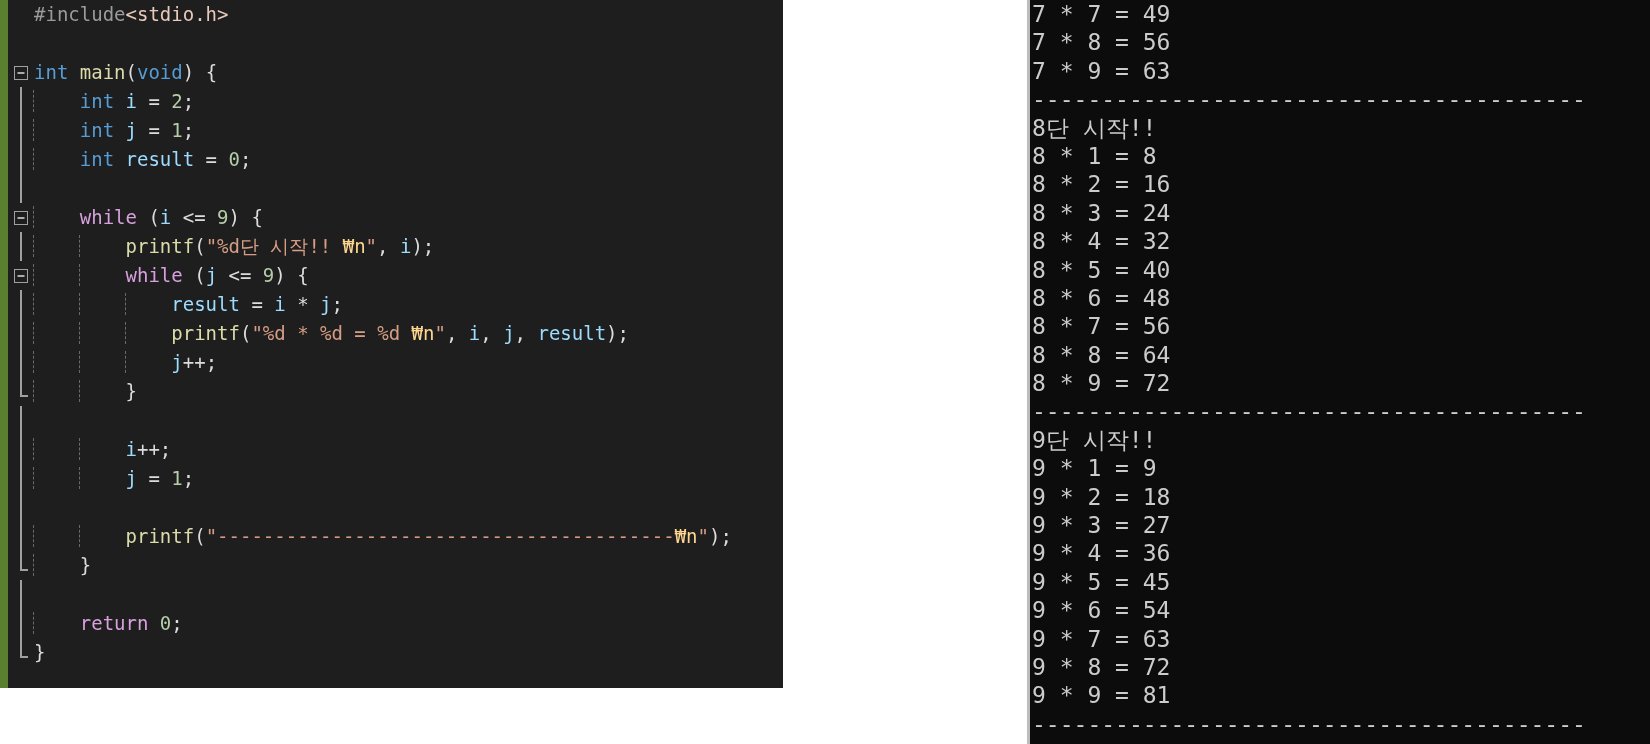  Describe the element at coordinates (1102, 610) in the screenshot. I see `console-output-line: 9 * 6 = 54` at that location.